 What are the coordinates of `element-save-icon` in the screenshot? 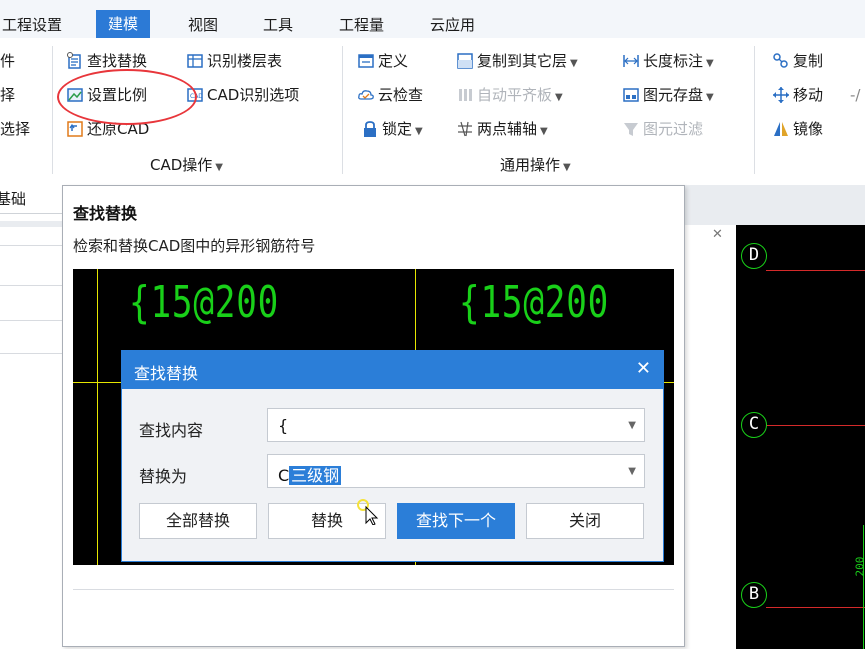 It's located at (631, 95).